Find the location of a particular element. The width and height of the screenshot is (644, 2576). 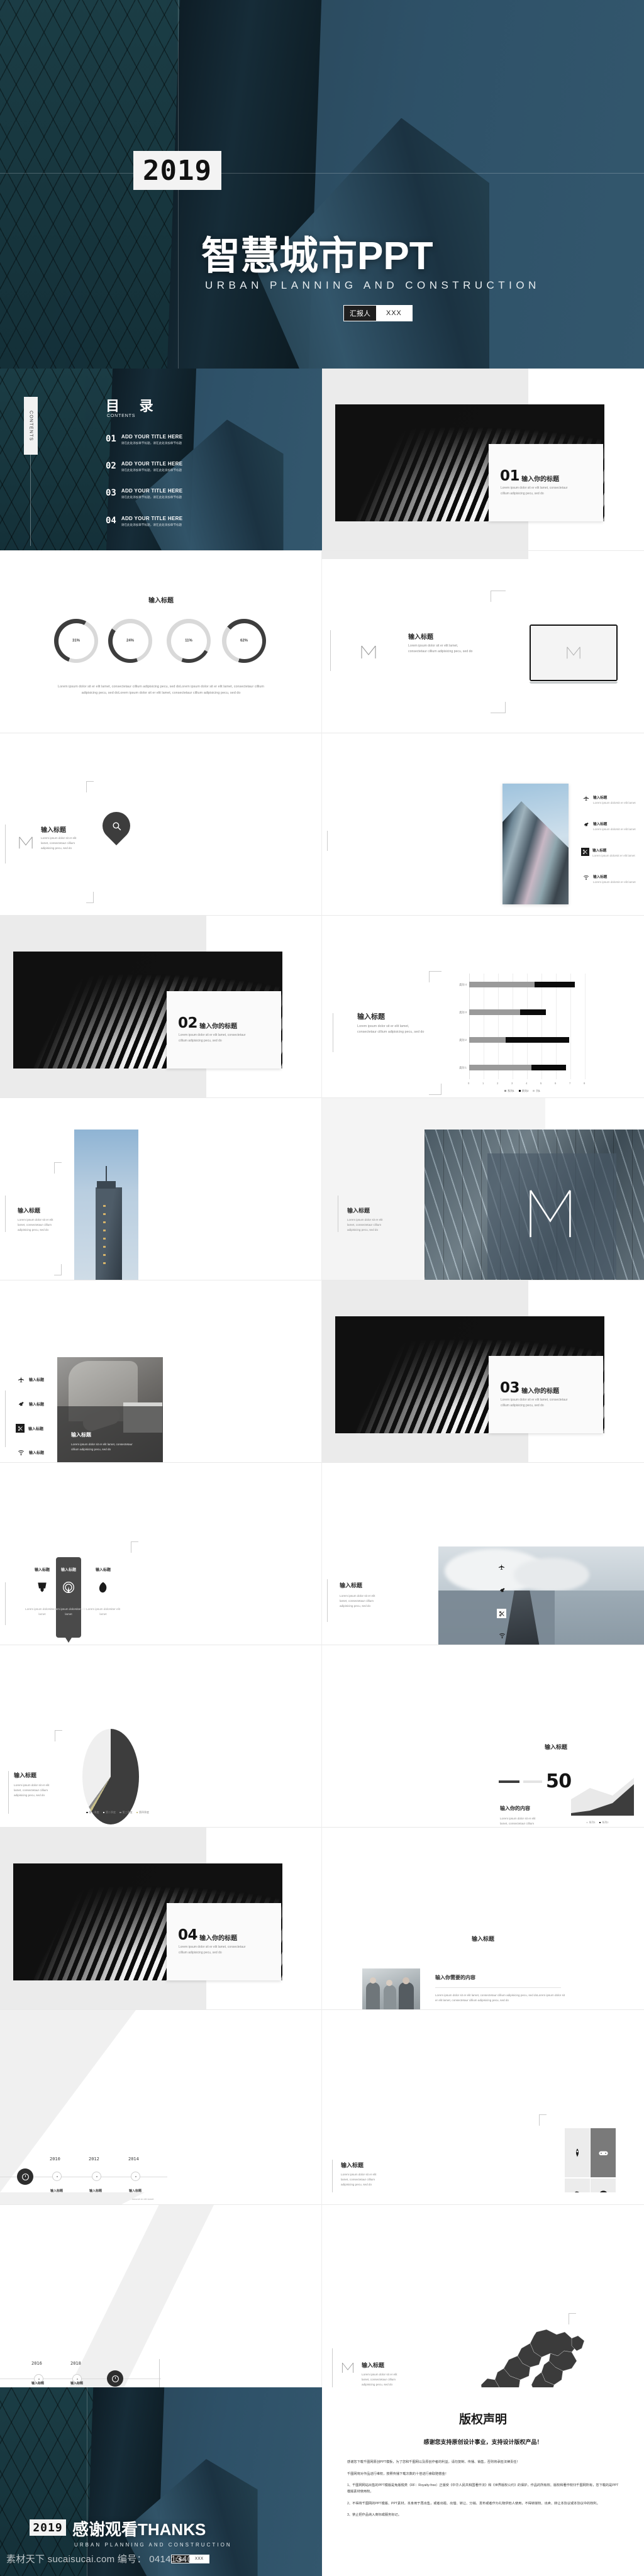

search-icon is located at coordinates (116, 826).